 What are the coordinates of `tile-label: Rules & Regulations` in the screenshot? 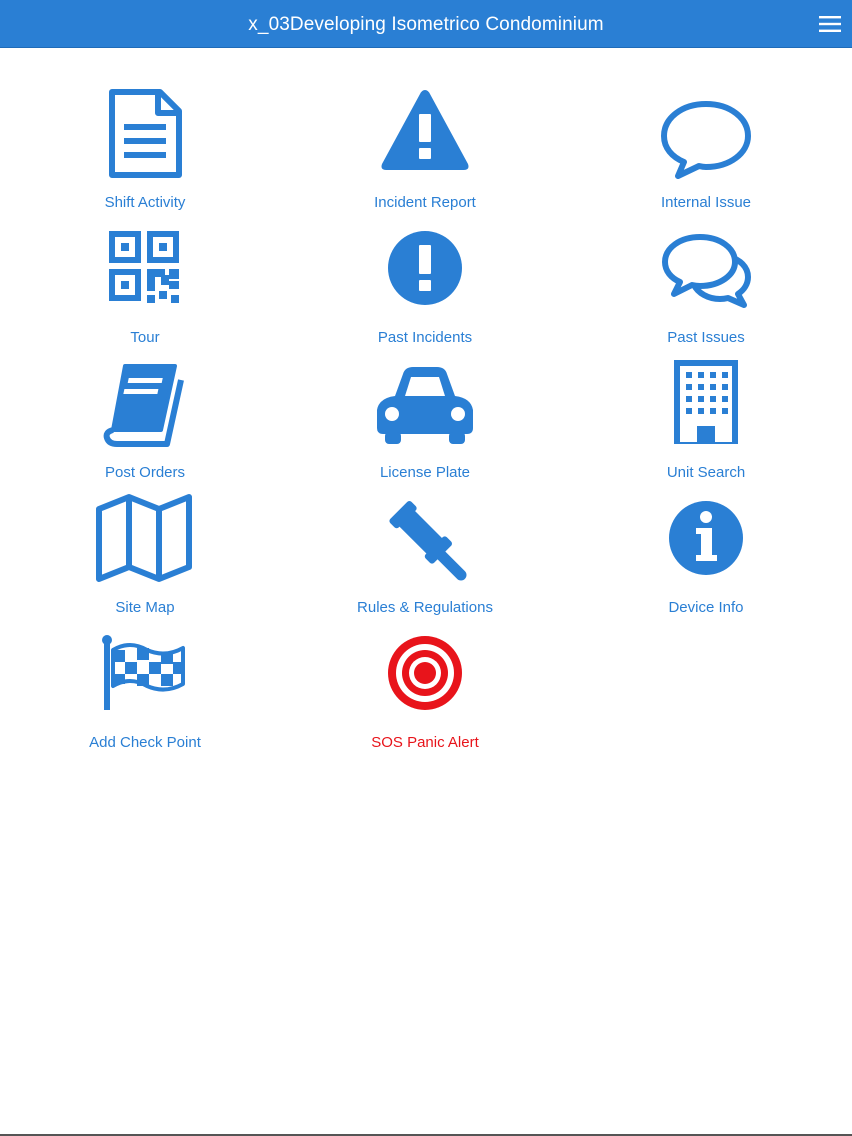 It's located at (425, 607).